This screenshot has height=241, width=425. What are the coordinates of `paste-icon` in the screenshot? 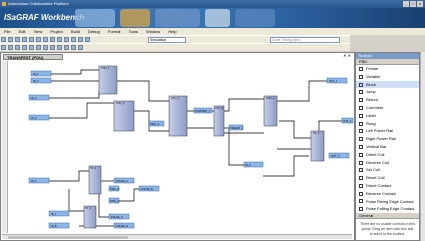 It's located at (45, 39).